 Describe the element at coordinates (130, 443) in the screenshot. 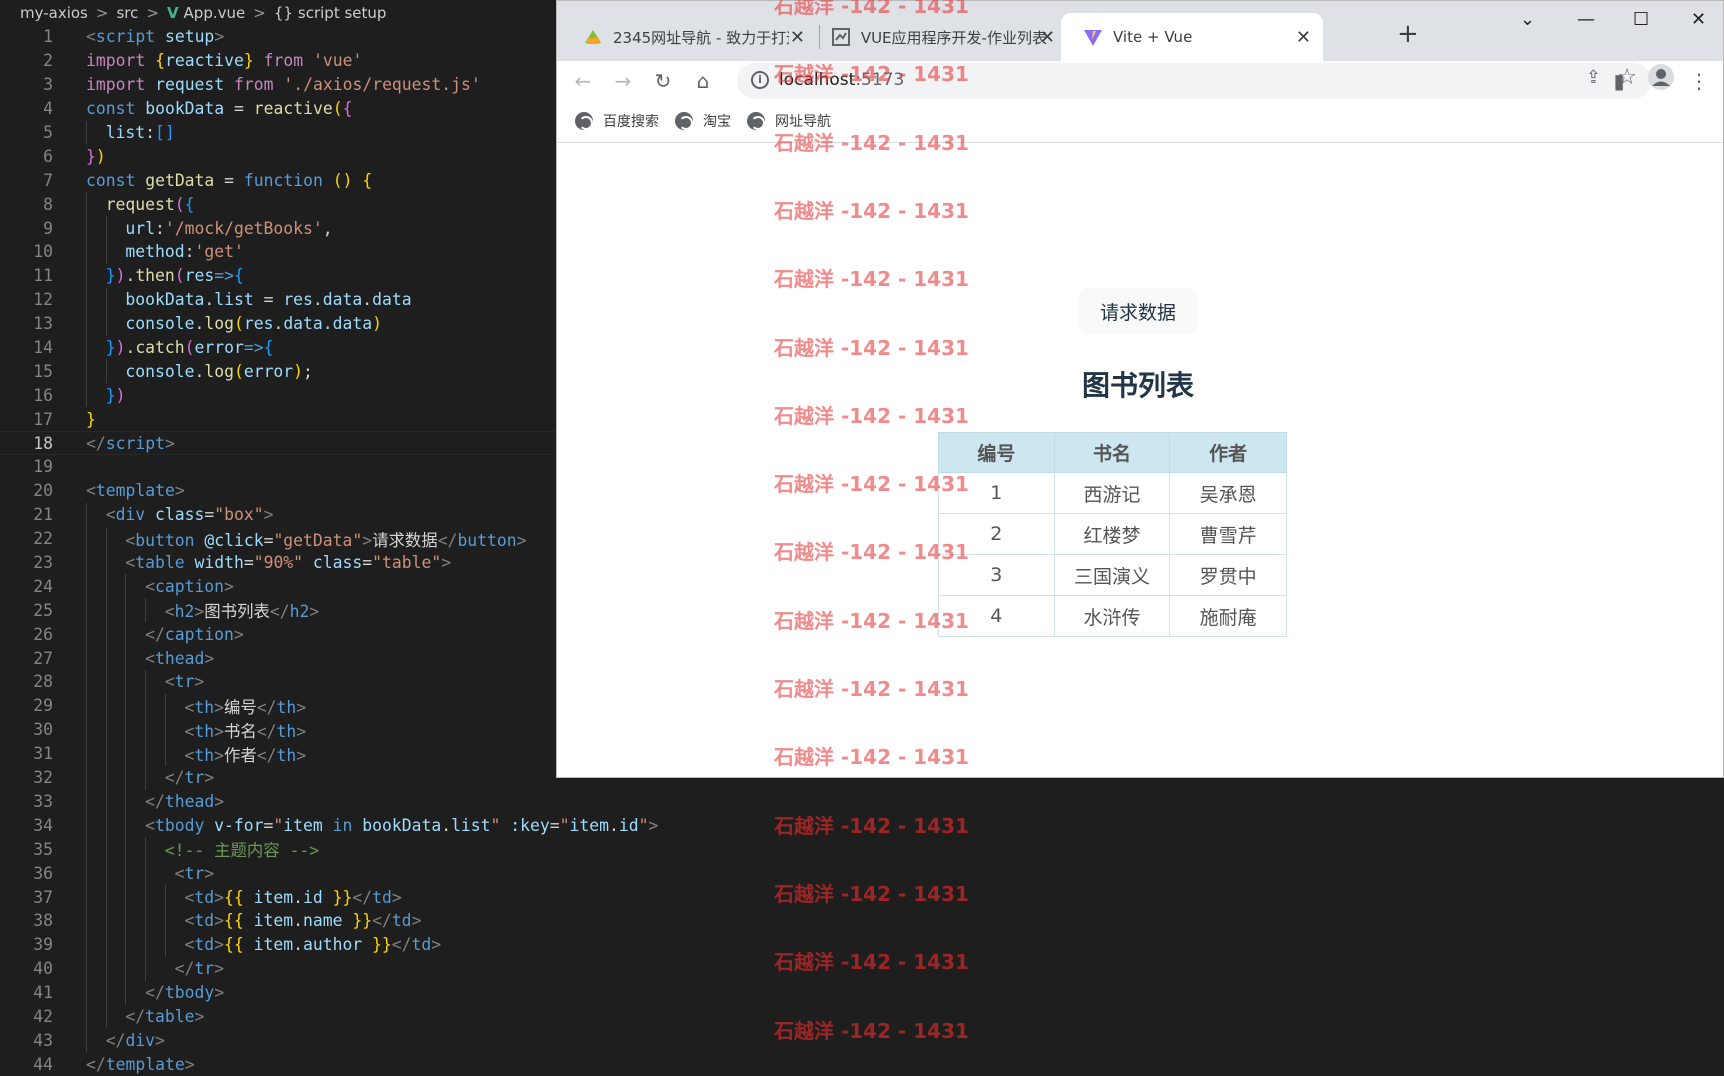

I see `code-text: </script>` at that location.